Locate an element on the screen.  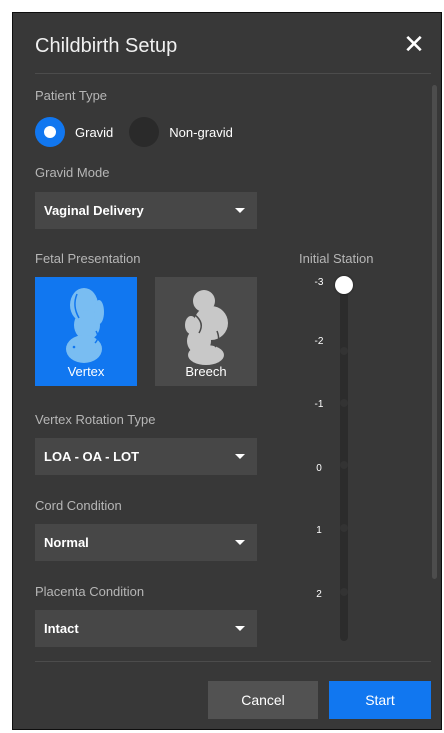
station-tick-label: -2 is located at coordinates (319, 341).